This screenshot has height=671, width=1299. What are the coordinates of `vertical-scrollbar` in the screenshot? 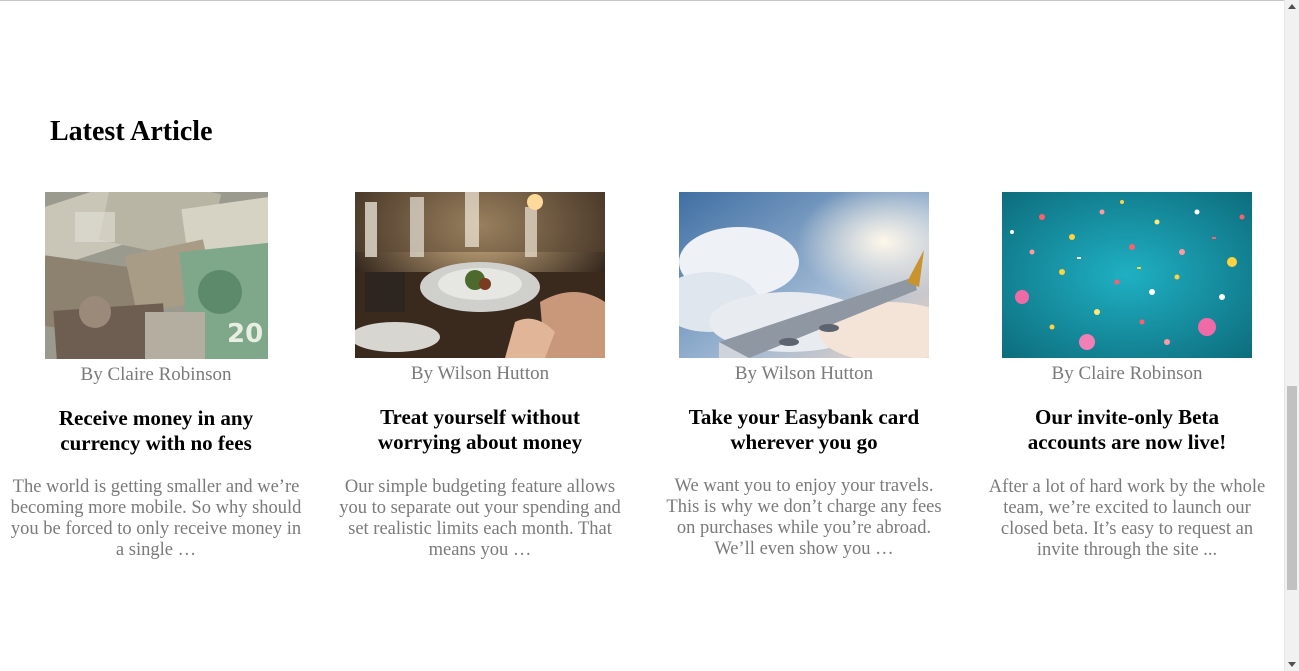 It's located at (1291, 335).